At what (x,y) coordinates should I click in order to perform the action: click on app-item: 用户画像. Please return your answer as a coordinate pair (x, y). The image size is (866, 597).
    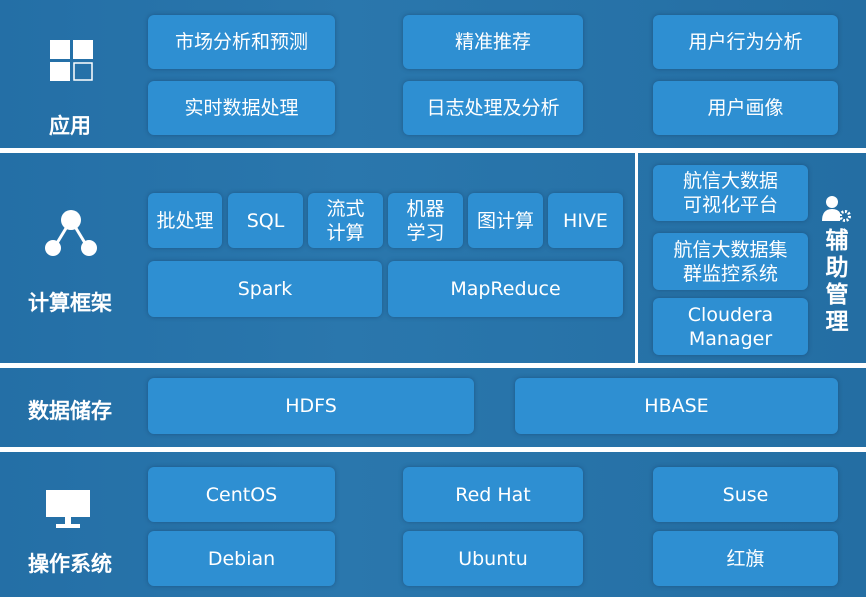
    Looking at the image, I should click on (745, 108).